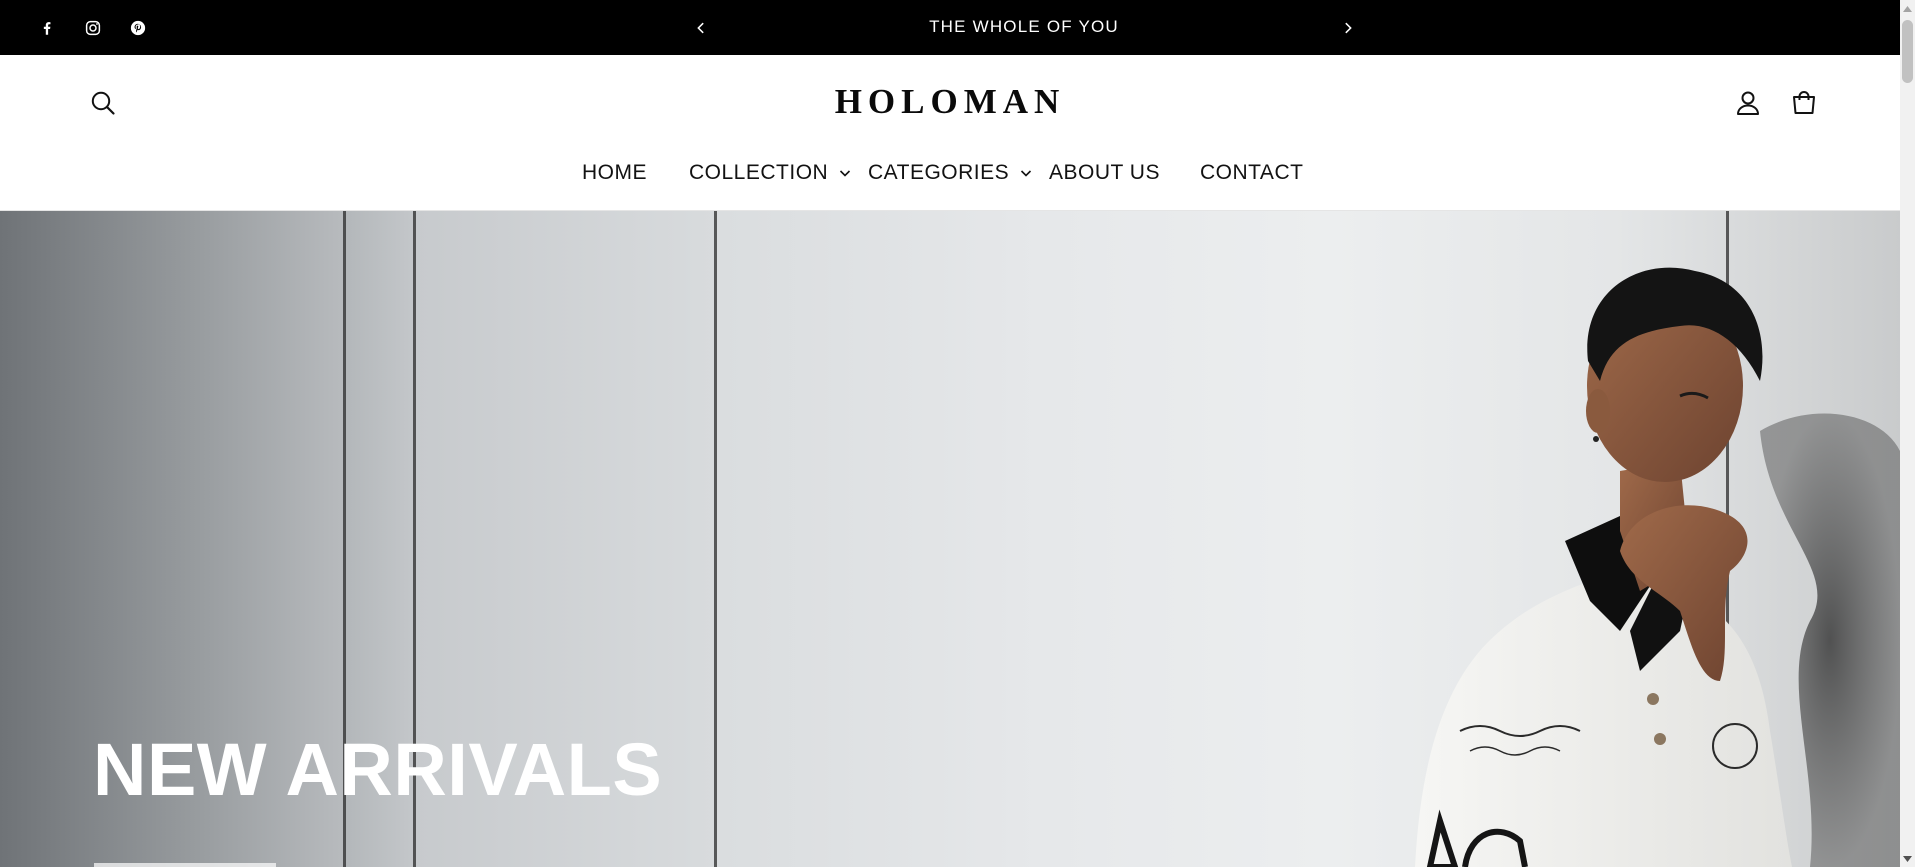 The height and width of the screenshot is (867, 1915). I want to click on nav-item-contact: CONTACT, so click(1251, 173).